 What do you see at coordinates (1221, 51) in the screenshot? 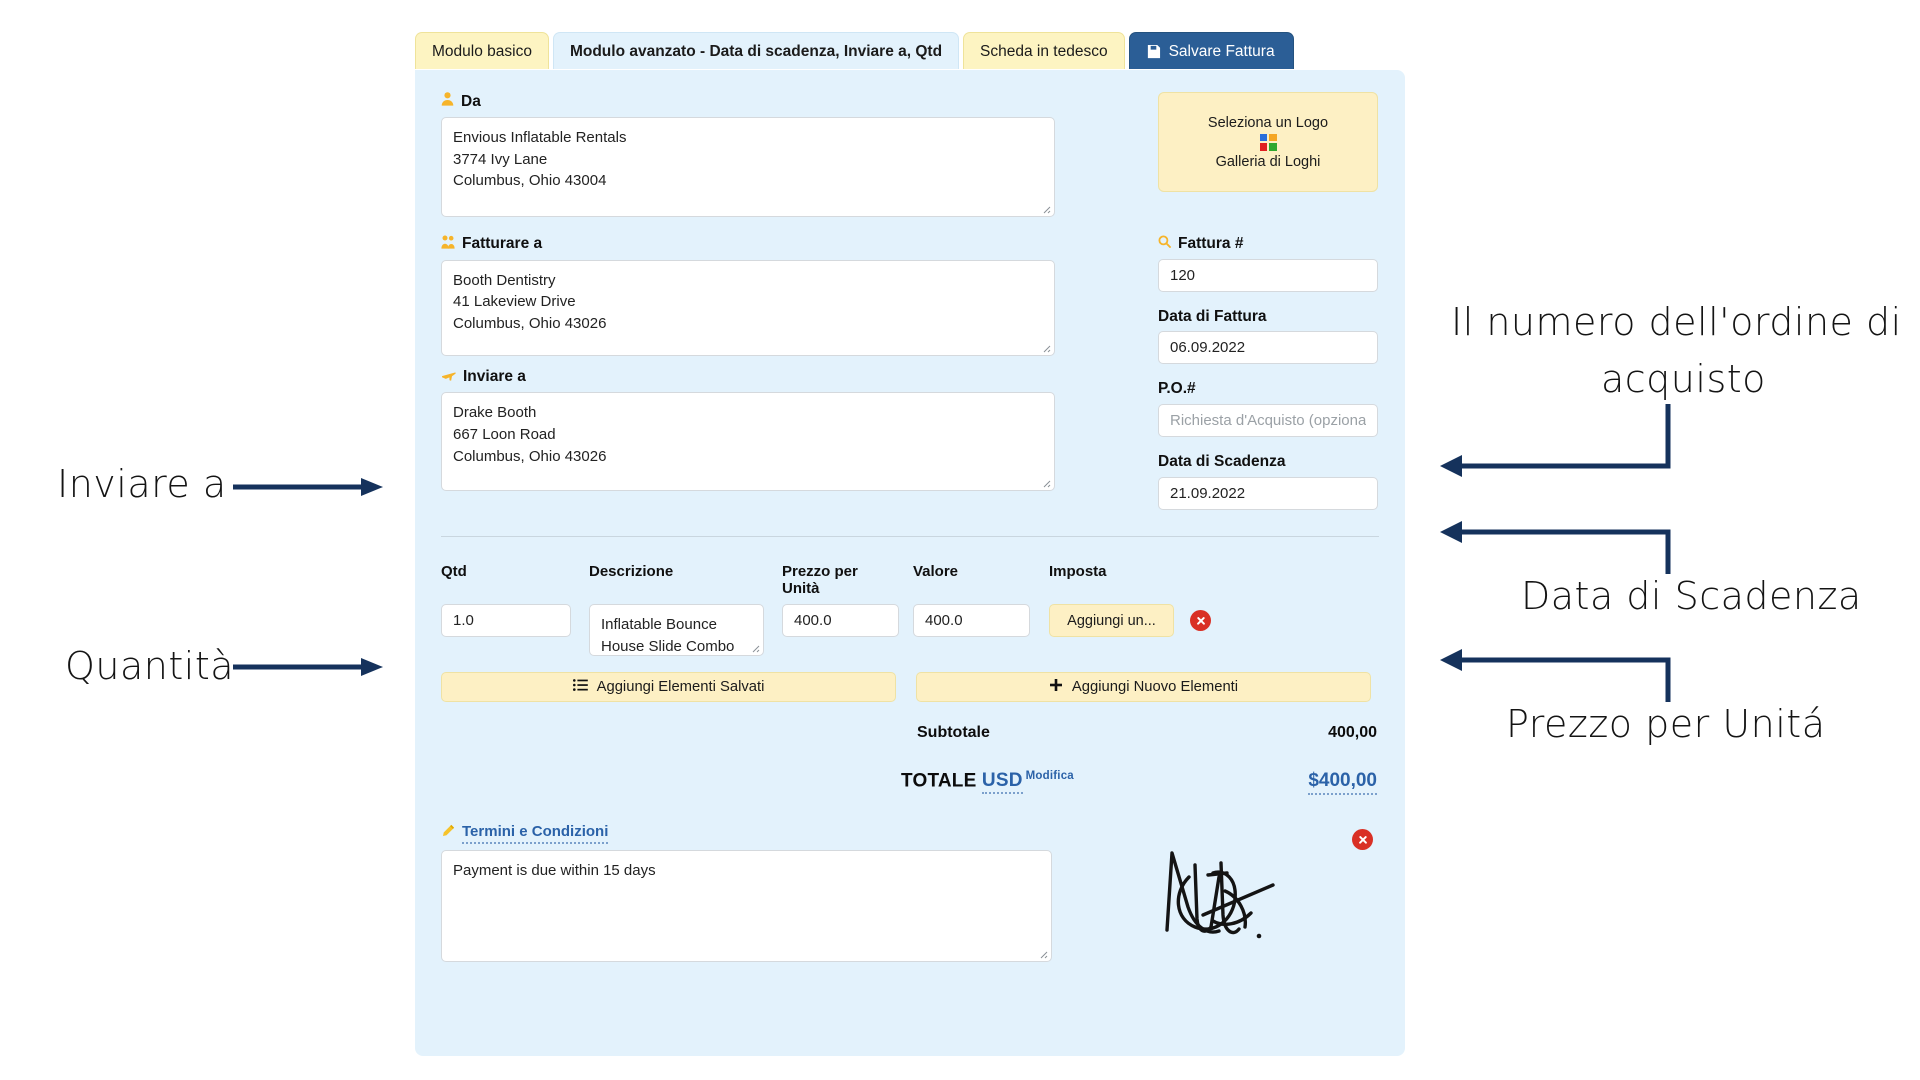
I see `tab-label: Salvare Fattura` at bounding box center [1221, 51].